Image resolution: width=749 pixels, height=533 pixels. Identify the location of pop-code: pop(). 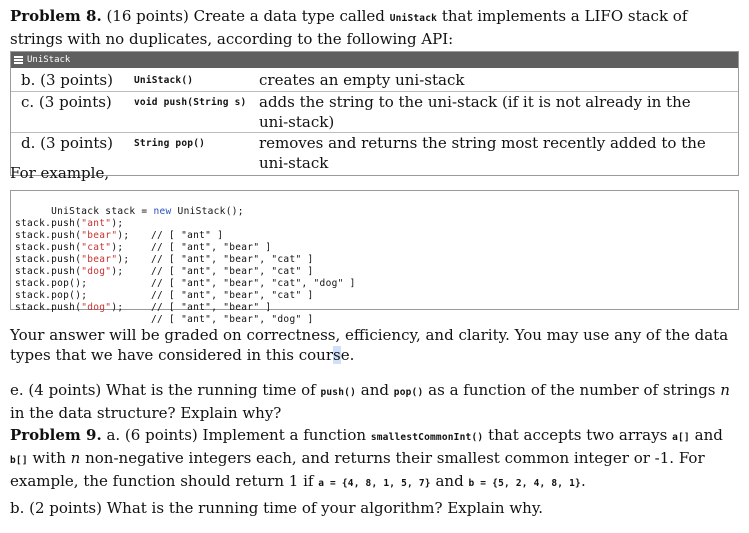
(408, 392).